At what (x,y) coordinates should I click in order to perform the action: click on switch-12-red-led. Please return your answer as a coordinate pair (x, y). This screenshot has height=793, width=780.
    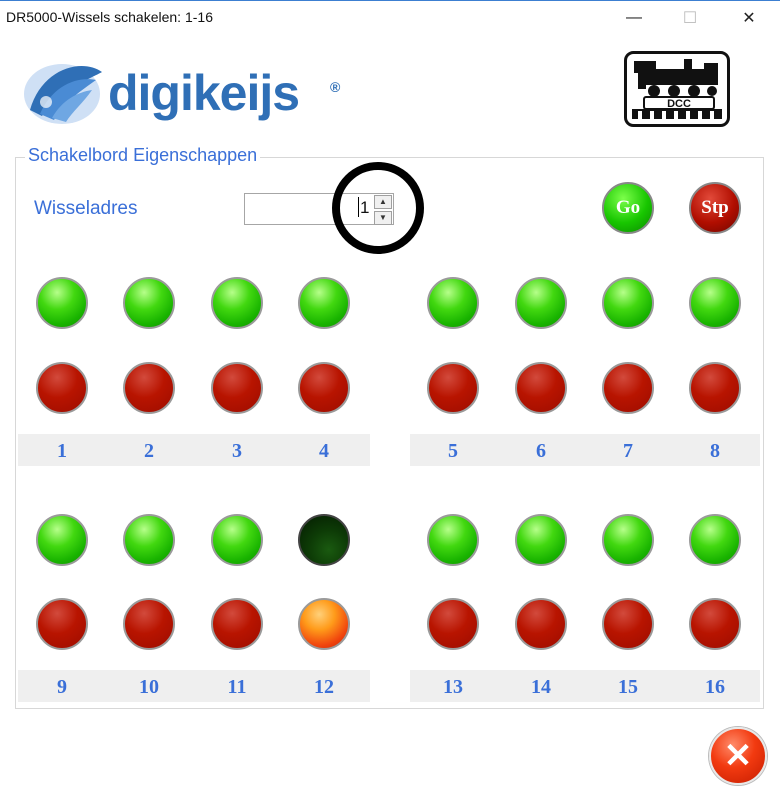
    Looking at the image, I should click on (324, 624).